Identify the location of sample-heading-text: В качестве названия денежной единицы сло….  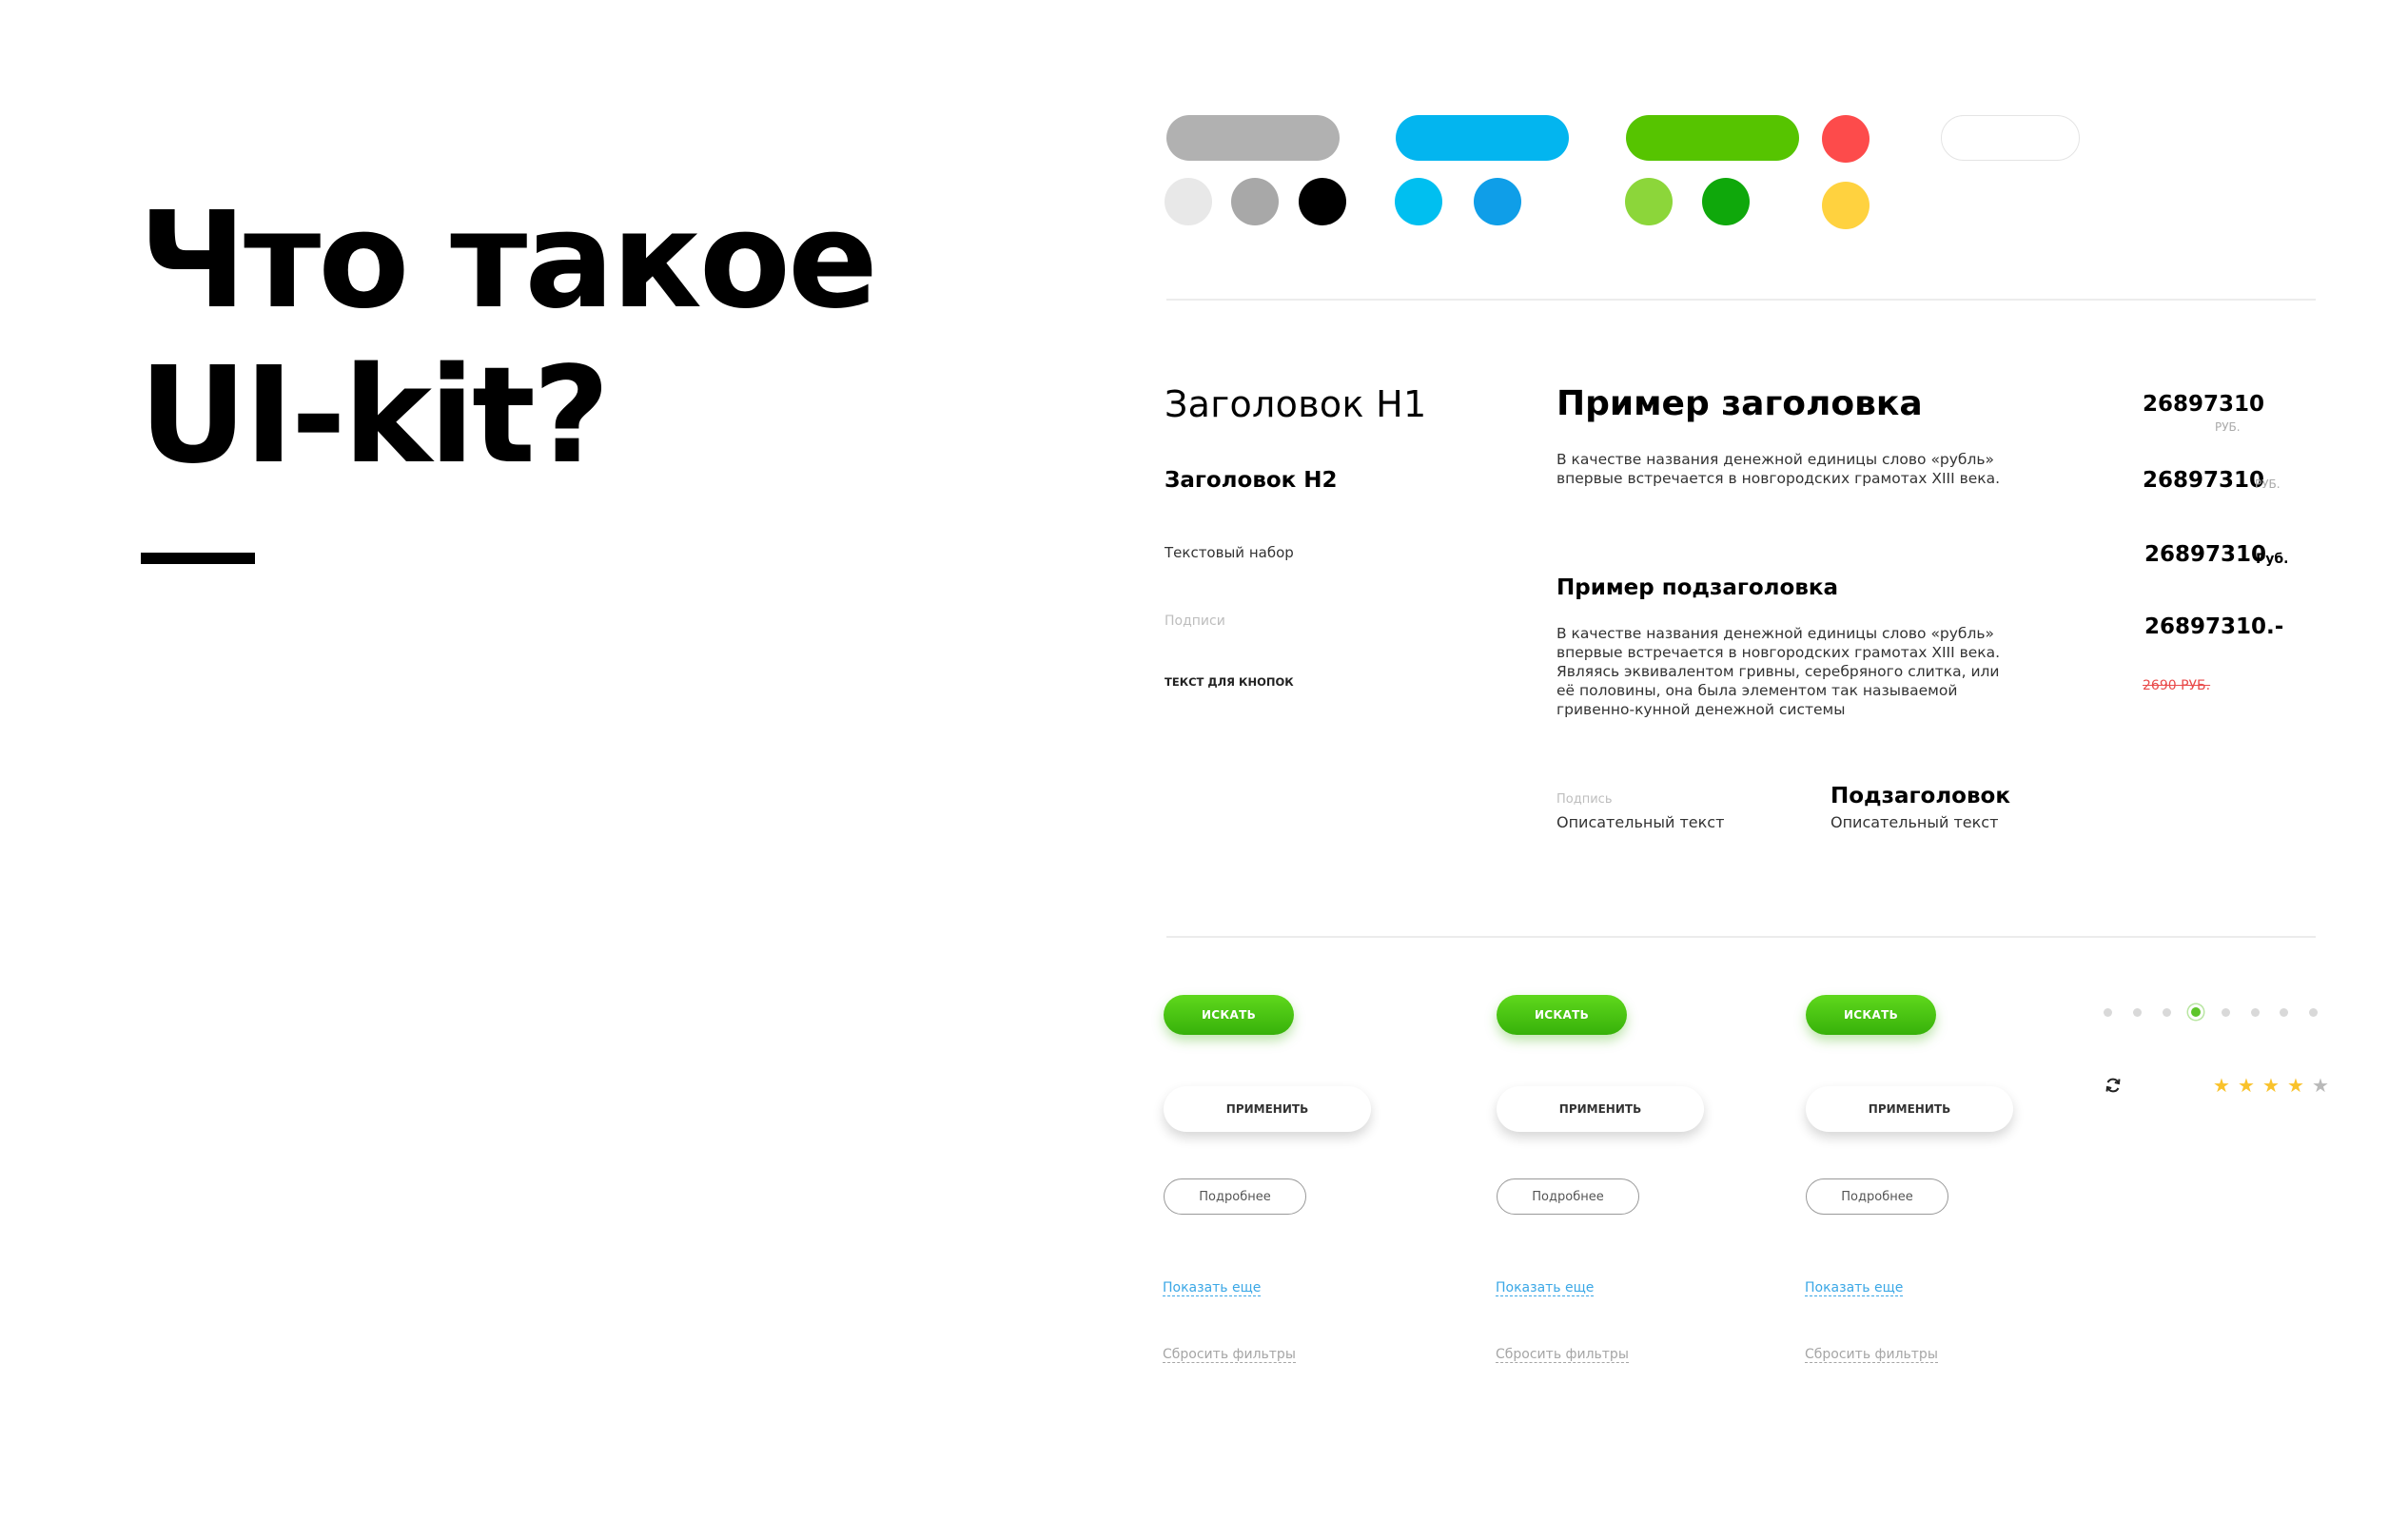
(1778, 469).